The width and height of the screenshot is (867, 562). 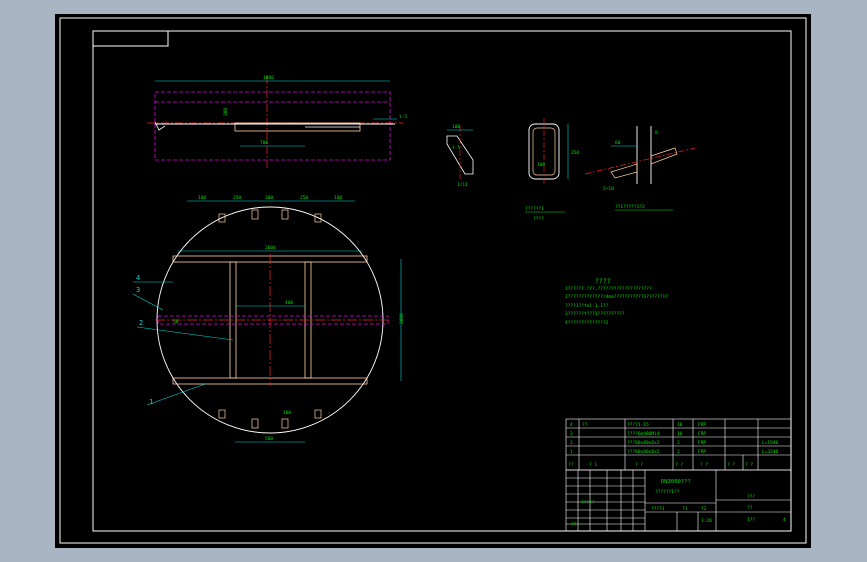 What do you see at coordinates (640, 161) in the screenshot?
I see `section-c-beam` at bounding box center [640, 161].